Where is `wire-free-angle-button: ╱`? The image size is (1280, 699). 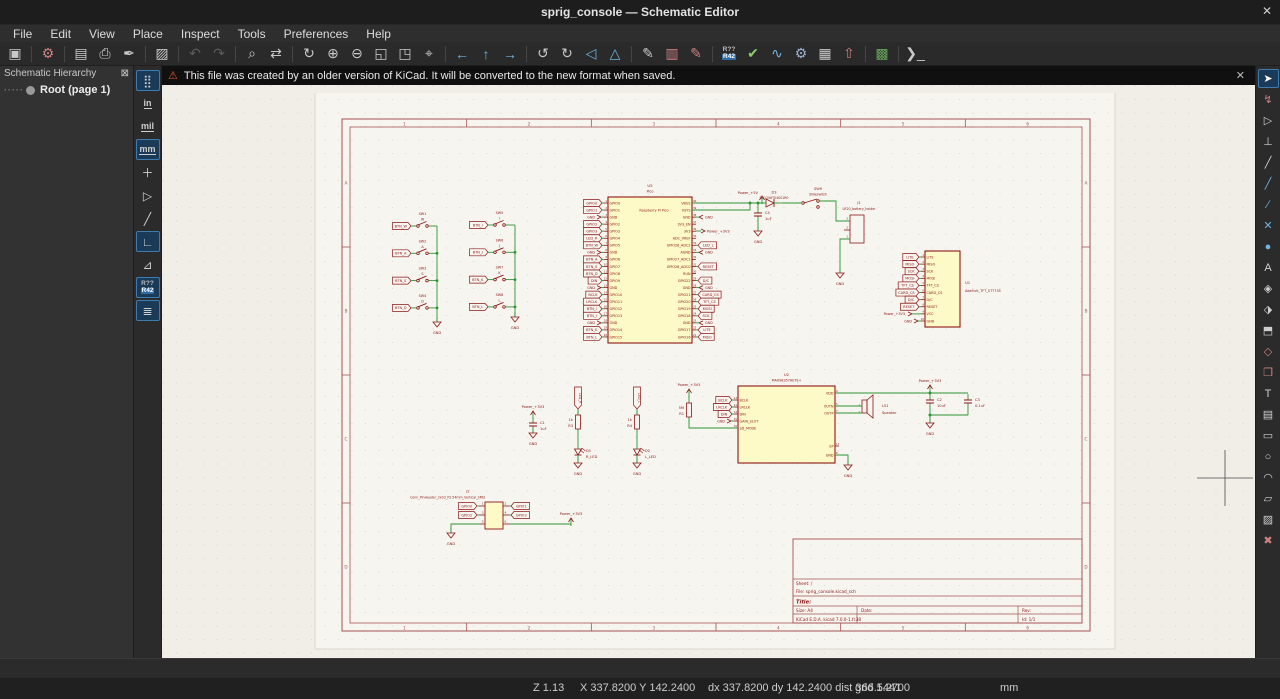 wire-free-angle-button: ╱ is located at coordinates (148, 218).